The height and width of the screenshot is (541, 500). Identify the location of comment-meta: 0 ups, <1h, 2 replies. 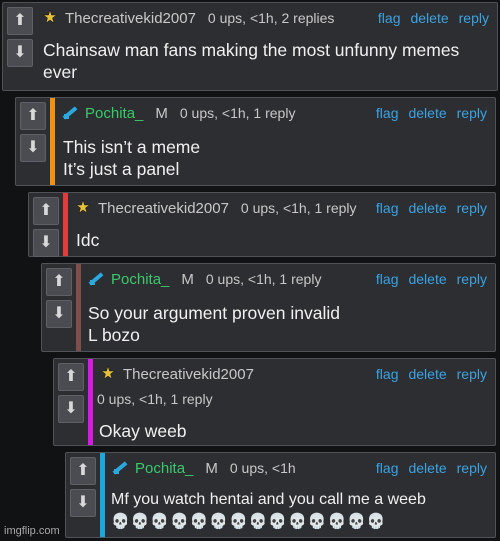
(271, 18).